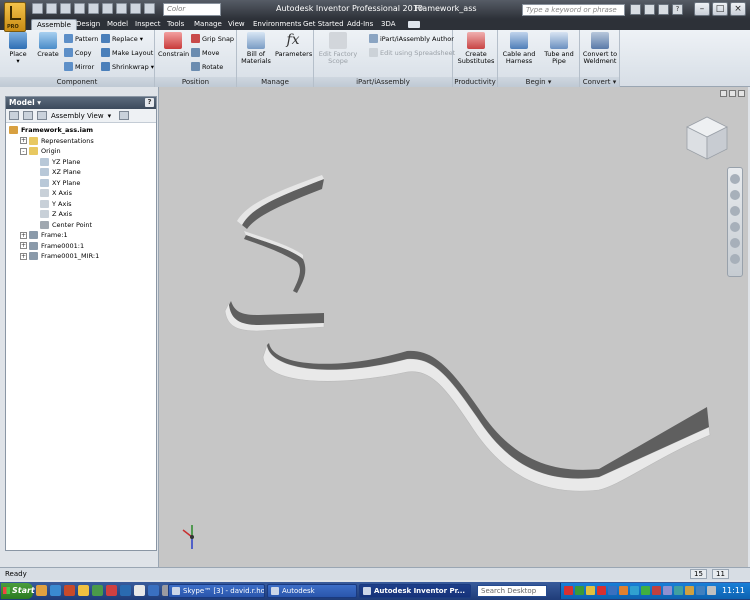 This screenshot has height=600, width=750. What do you see at coordinates (79, 8) in the screenshot?
I see `undo-icon` at bounding box center [79, 8].